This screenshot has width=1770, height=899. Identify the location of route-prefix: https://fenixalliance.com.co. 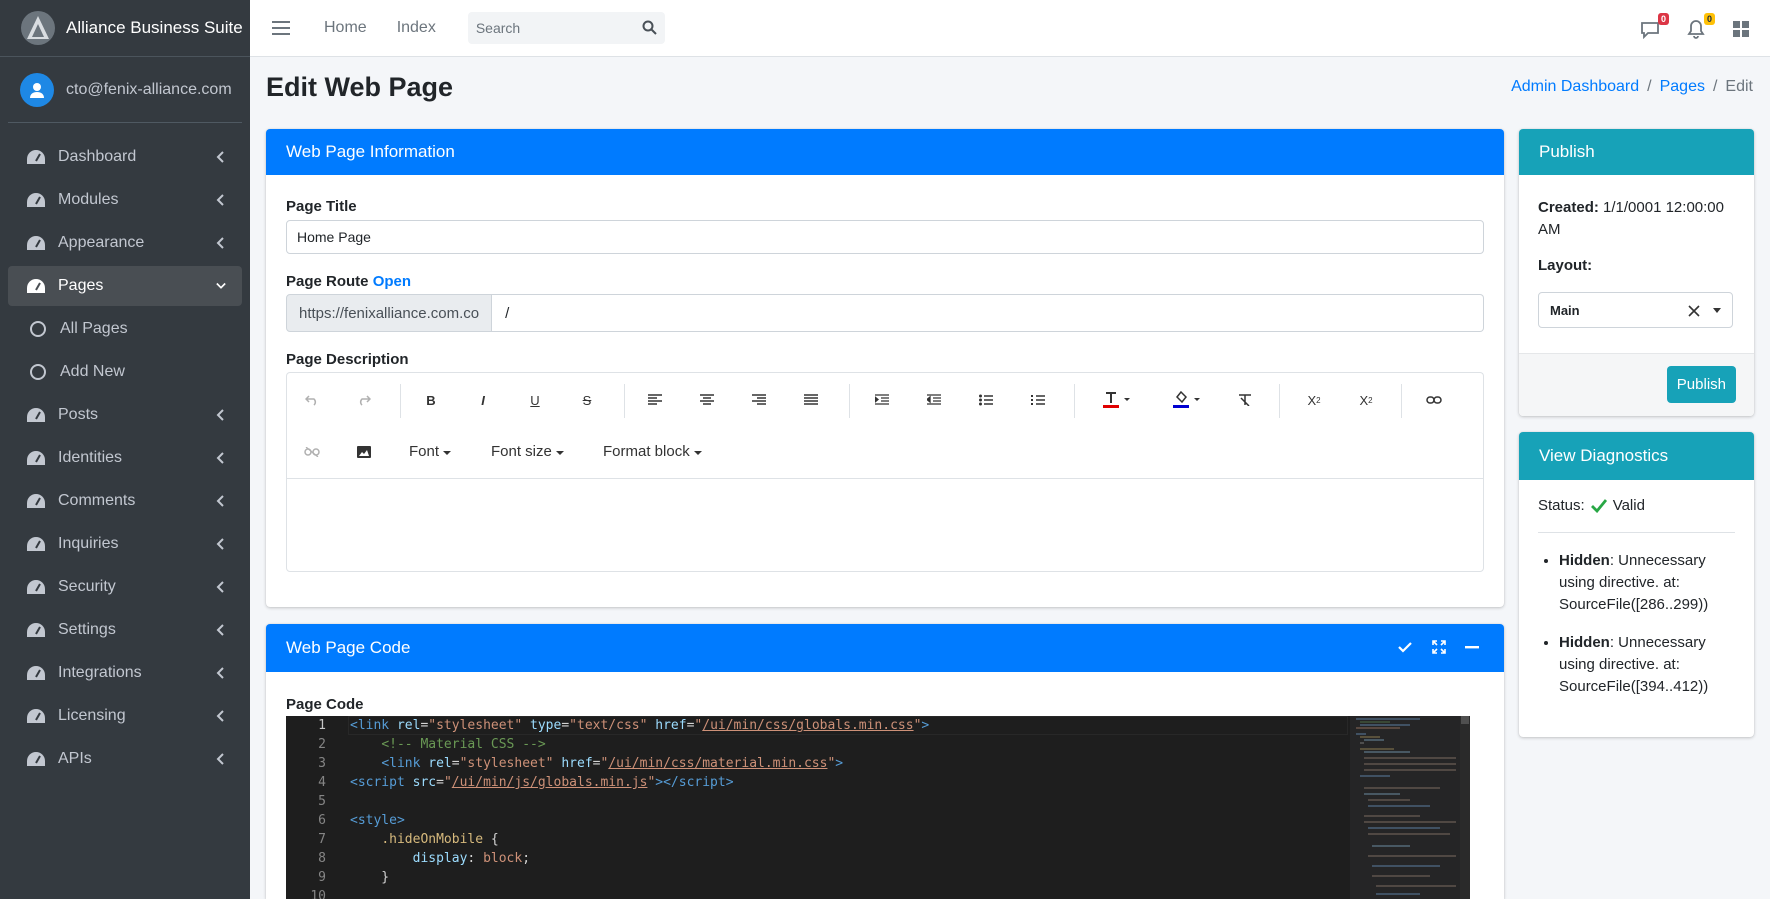
(389, 313).